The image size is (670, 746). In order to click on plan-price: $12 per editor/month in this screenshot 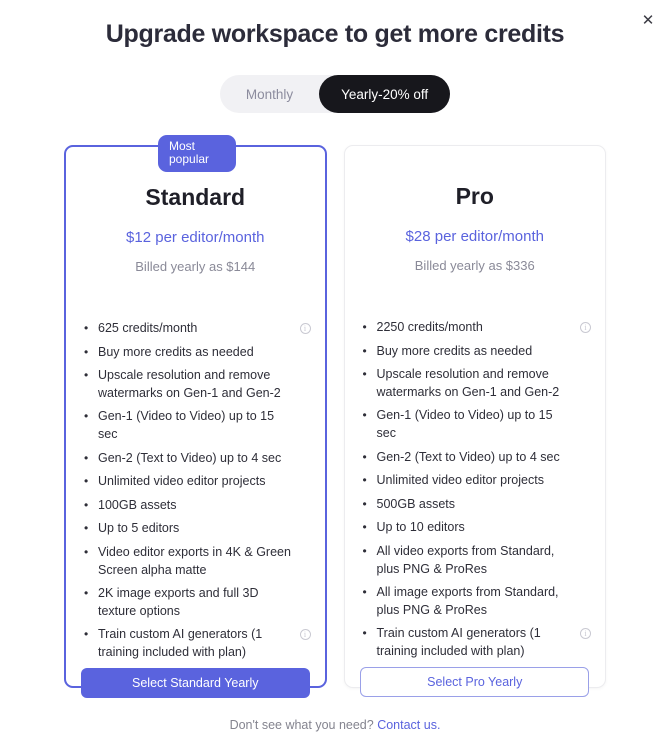, I will do `click(195, 237)`.